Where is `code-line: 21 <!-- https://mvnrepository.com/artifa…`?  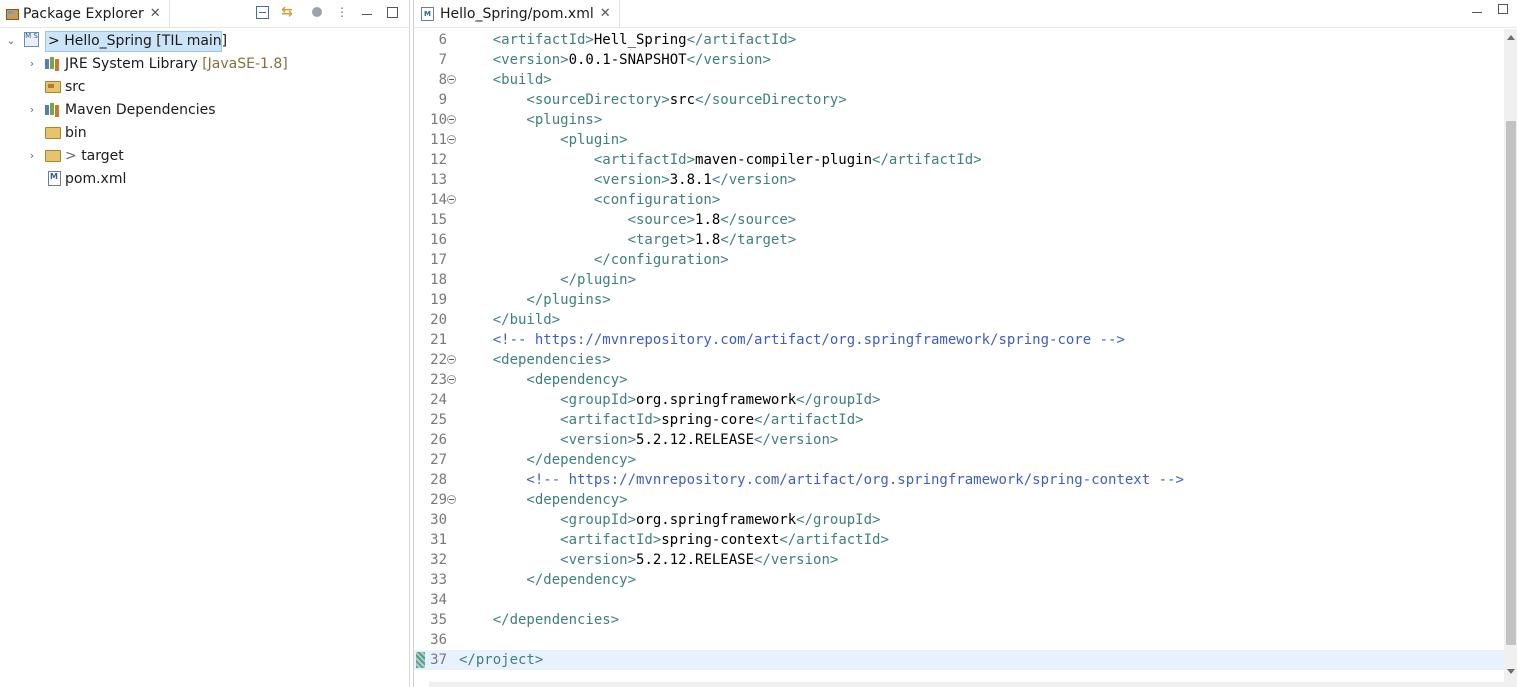 code-line: 21 <!-- https://mvnrepository.com/artifa… is located at coordinates (959, 340).